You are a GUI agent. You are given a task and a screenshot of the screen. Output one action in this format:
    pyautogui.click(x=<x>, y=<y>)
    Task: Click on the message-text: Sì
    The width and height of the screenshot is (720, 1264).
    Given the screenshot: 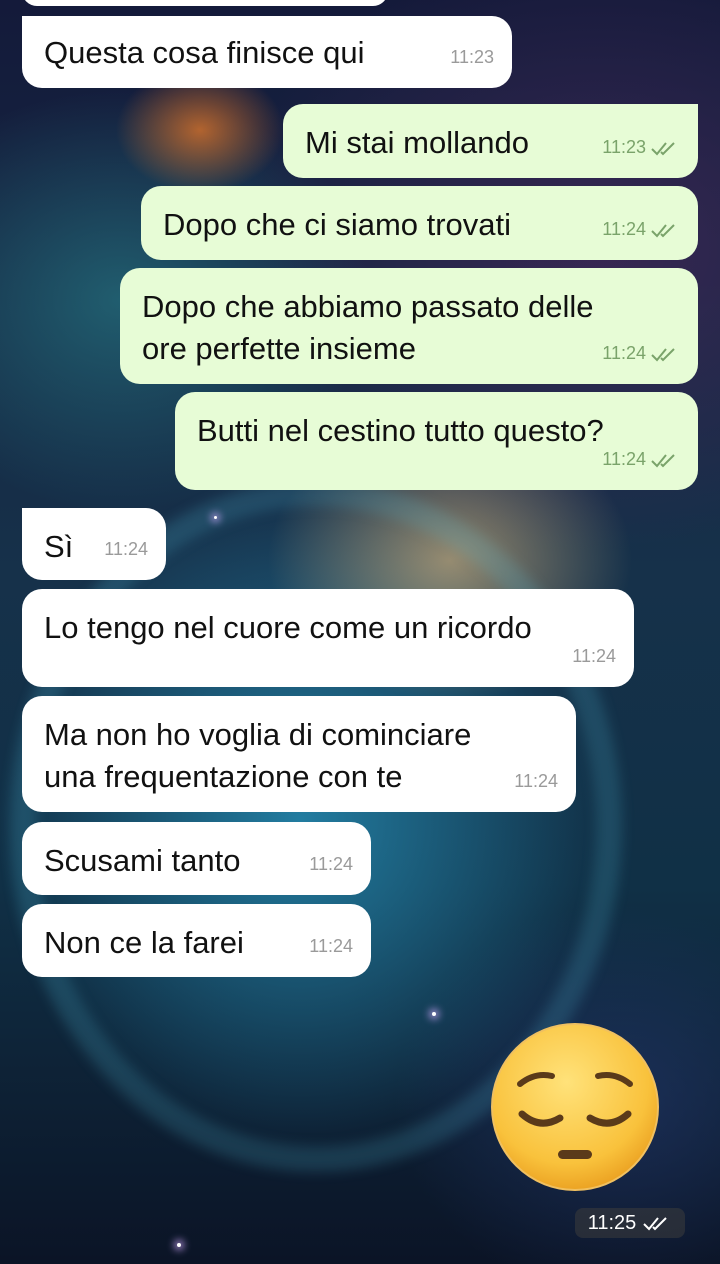 What is the action you would take?
    pyautogui.click(x=59, y=546)
    